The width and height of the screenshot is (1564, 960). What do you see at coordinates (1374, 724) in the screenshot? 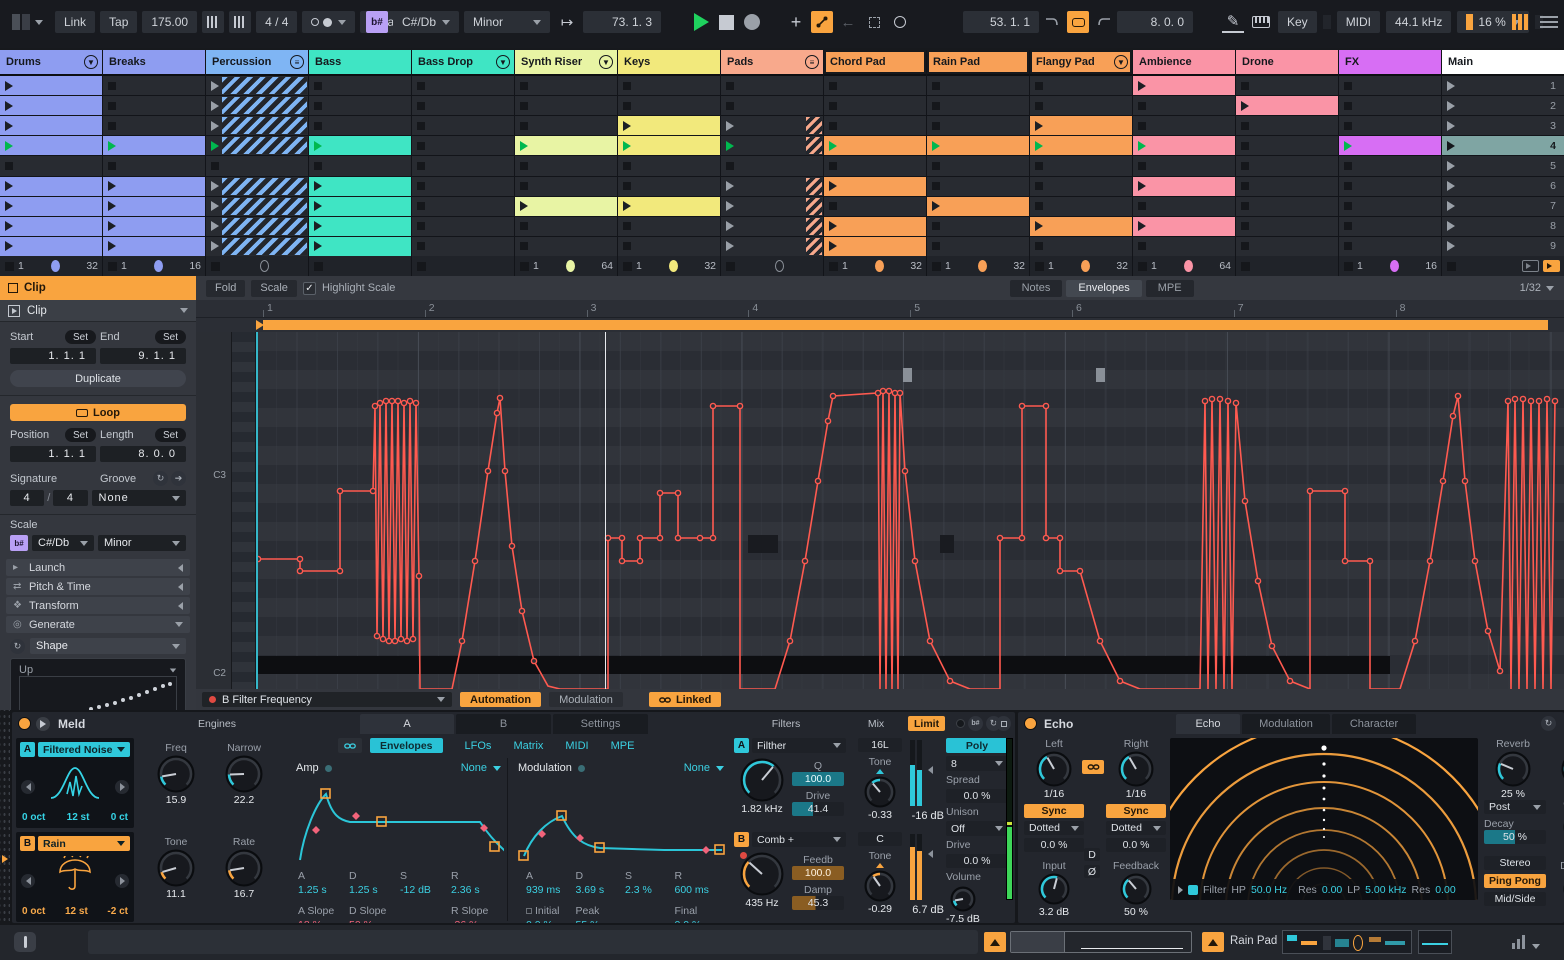
I see `tab-character: Character` at bounding box center [1374, 724].